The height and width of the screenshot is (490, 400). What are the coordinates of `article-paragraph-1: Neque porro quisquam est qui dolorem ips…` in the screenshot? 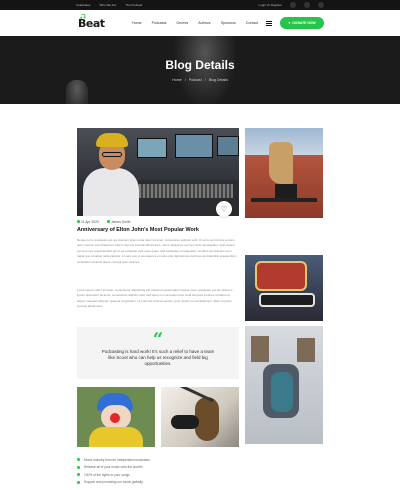 It's located at (157, 251).